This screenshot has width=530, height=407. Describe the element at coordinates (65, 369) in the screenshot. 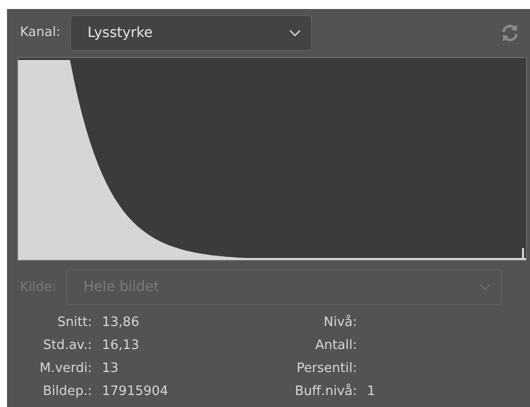

I see `stat-label: M.verdi:` at that location.